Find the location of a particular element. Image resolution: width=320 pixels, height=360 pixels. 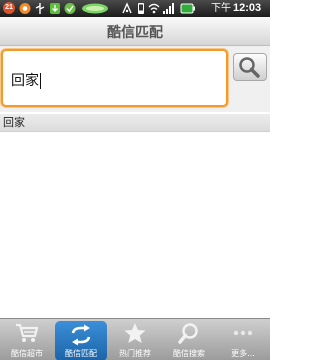

battery-icon is located at coordinates (187, 8).